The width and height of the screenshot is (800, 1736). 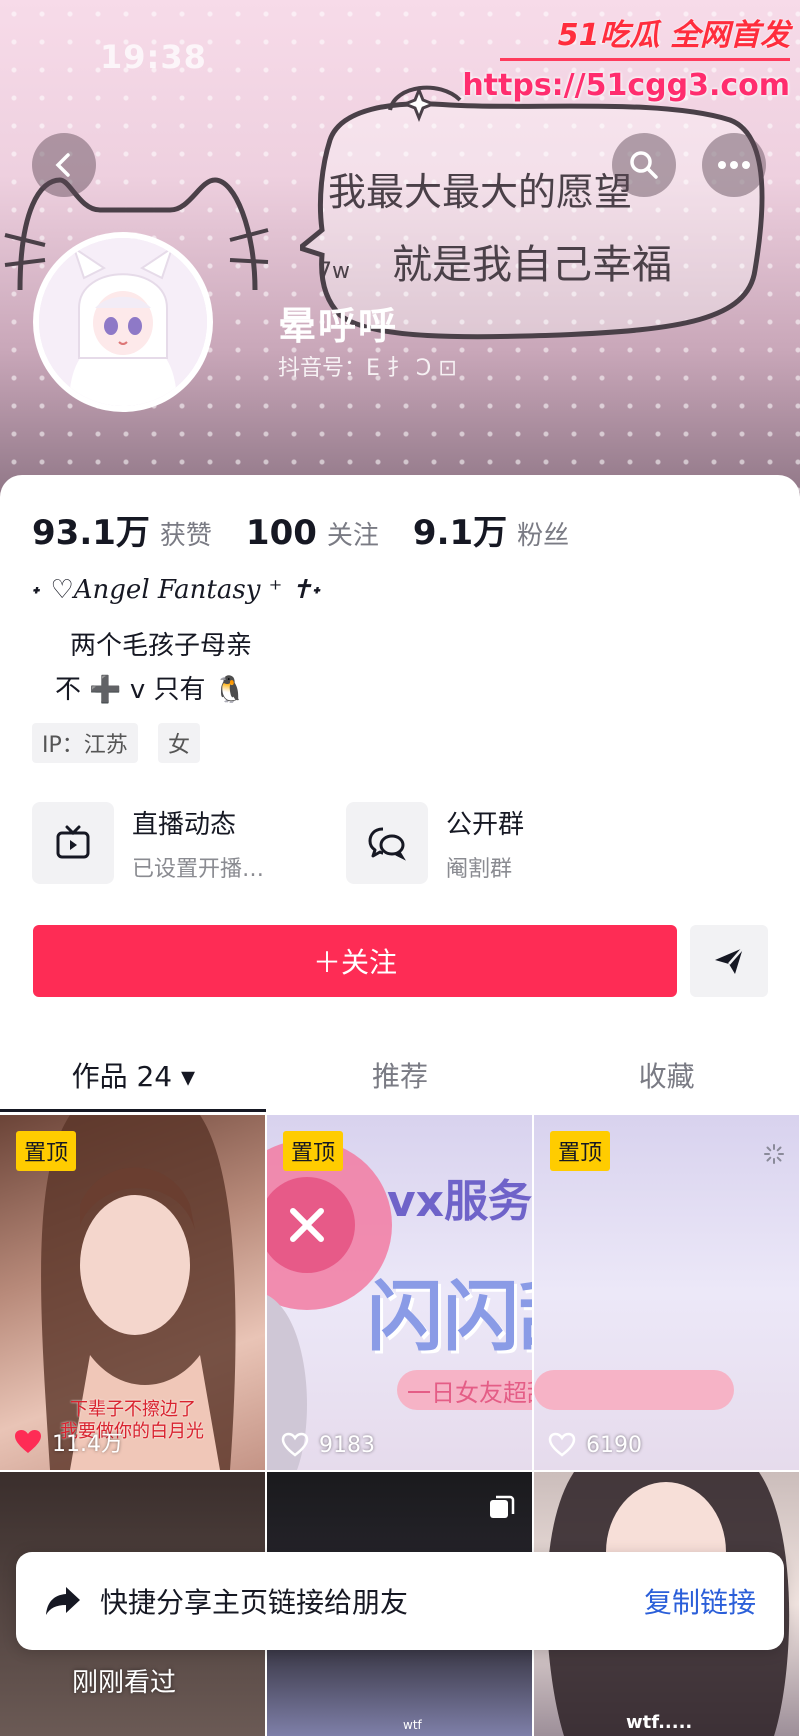 What do you see at coordinates (774, 1154) in the screenshot?
I see `loading-spinner-icon` at bounding box center [774, 1154].